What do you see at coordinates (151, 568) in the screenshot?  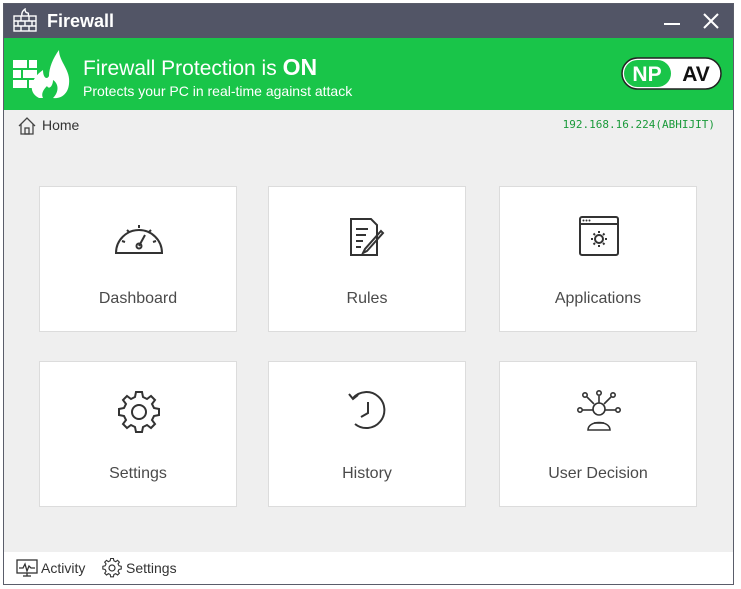 I see `footer-settings-label: Settings` at bounding box center [151, 568].